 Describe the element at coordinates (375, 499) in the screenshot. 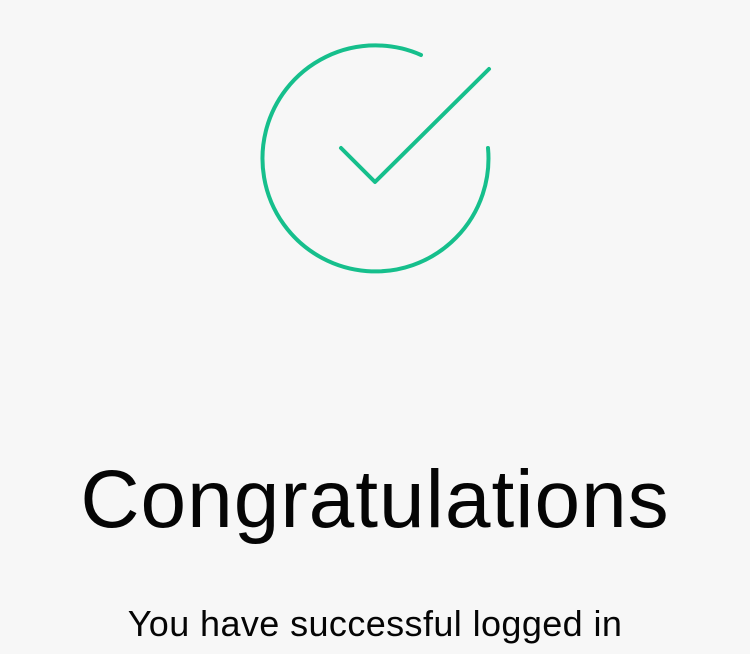

I see `page-title: Congratulations` at that location.